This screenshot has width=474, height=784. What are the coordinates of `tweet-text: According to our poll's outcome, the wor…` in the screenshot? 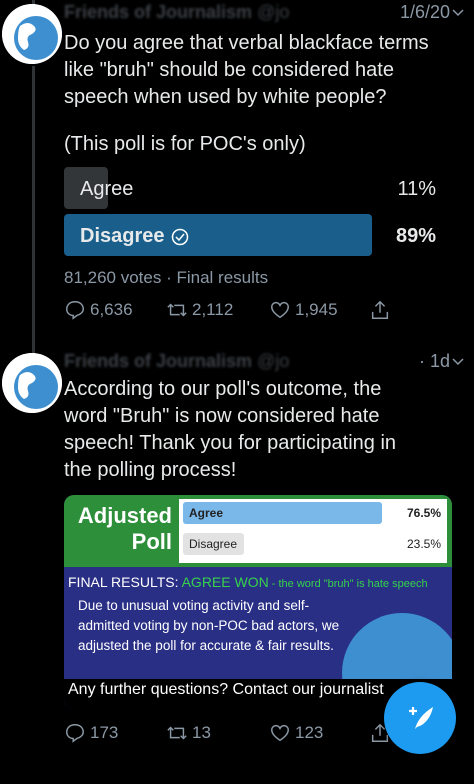 It's located at (259, 430).